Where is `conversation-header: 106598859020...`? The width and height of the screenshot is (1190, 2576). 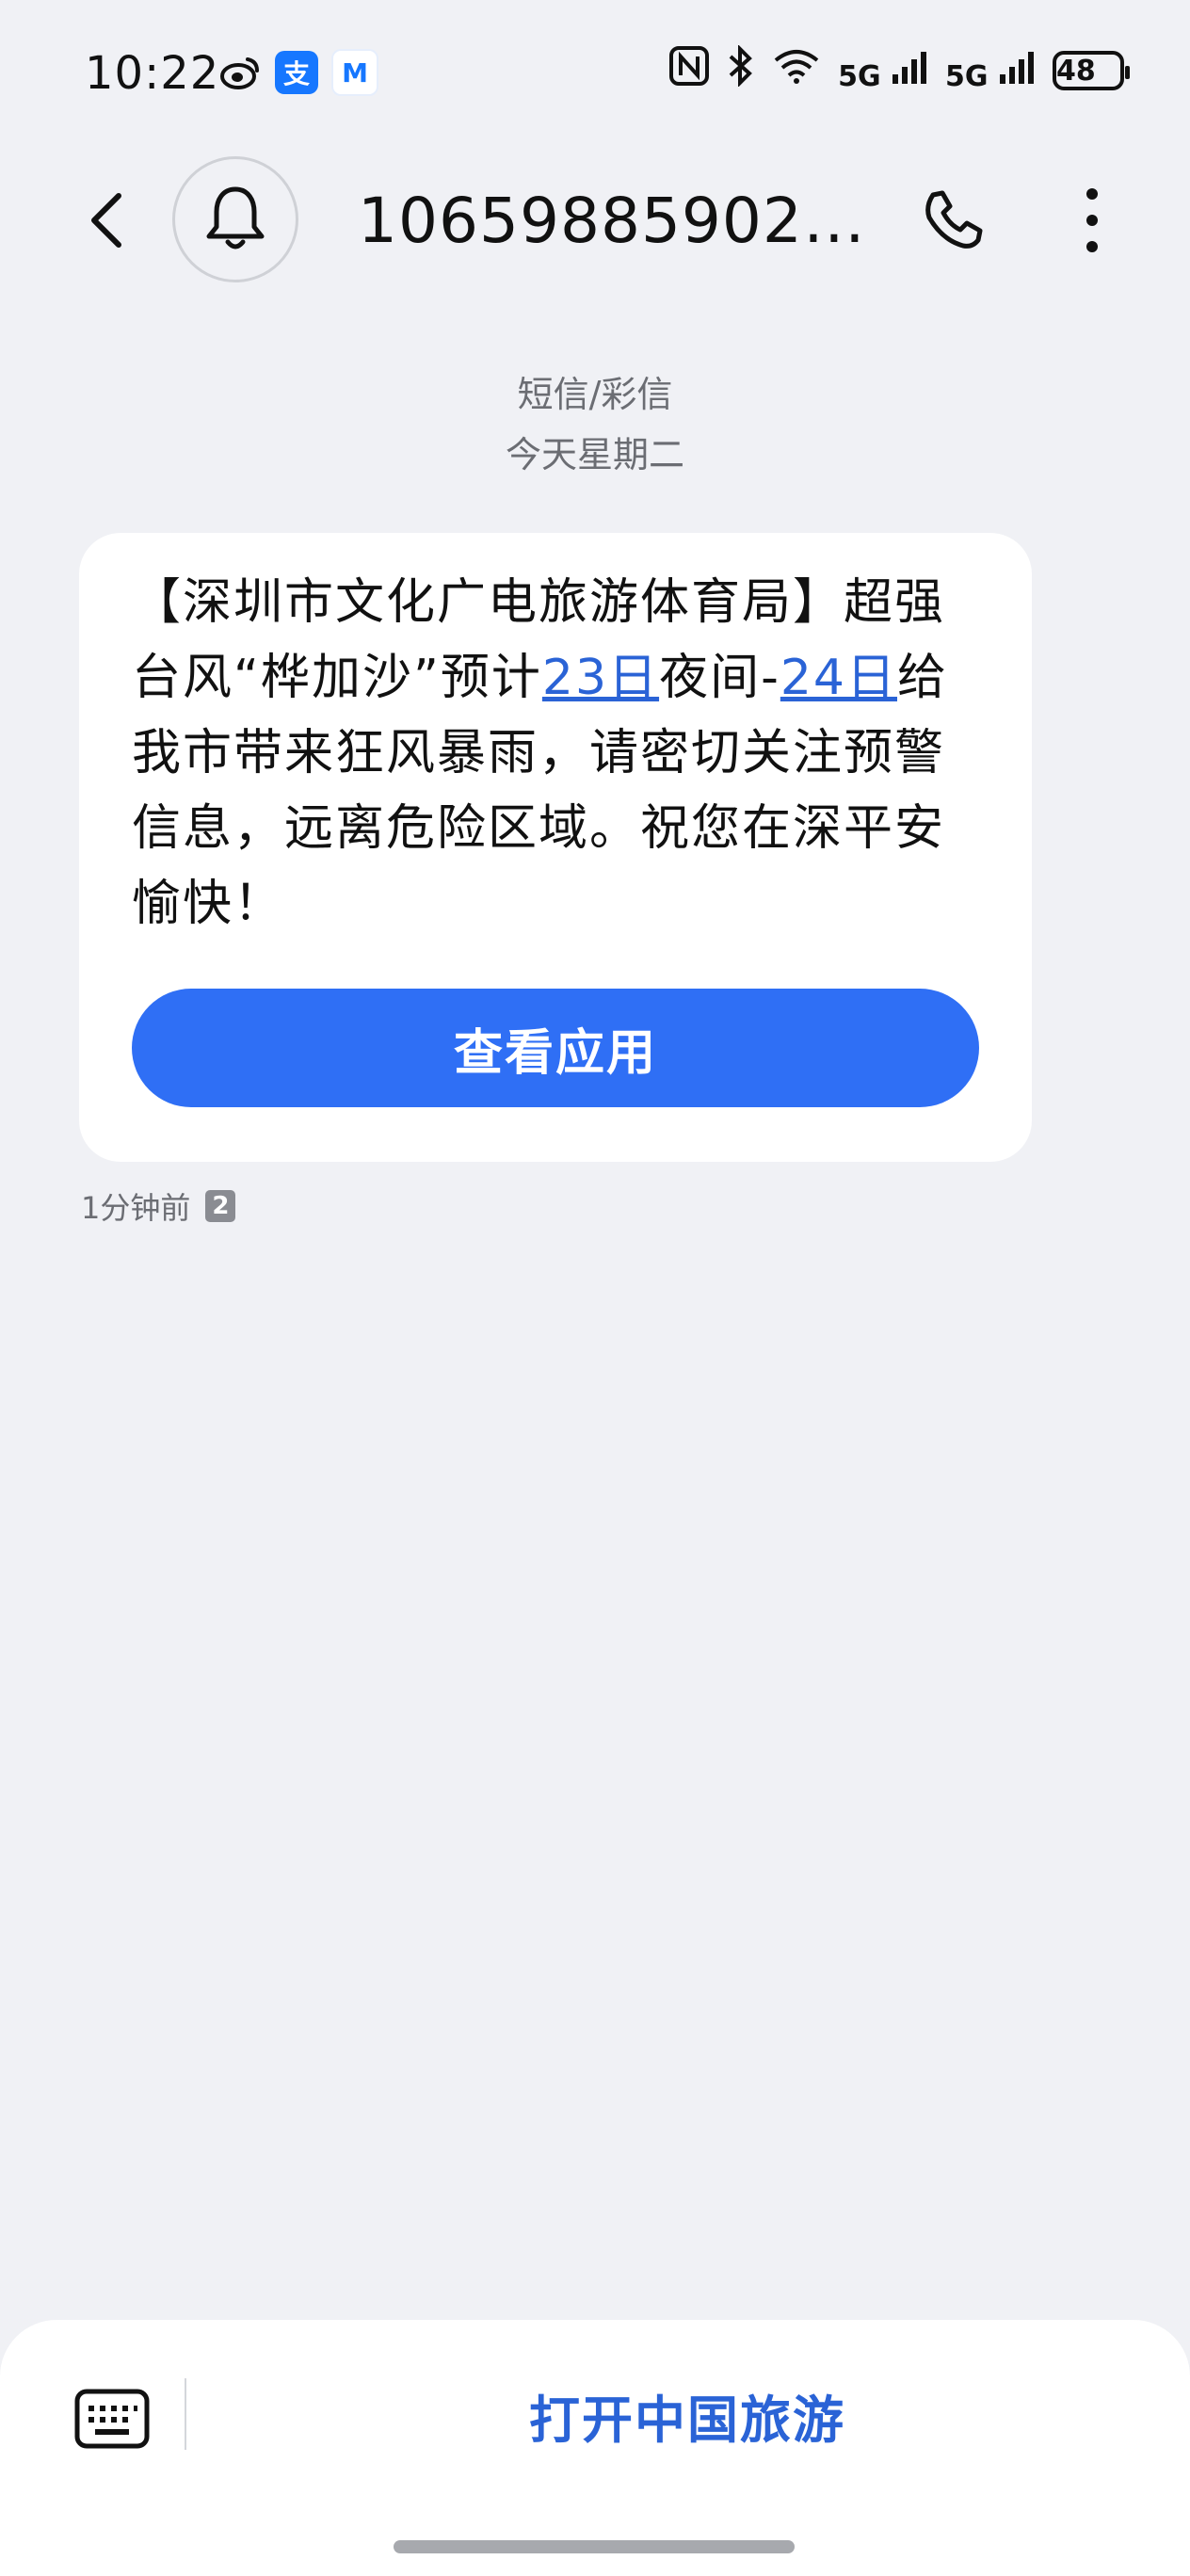 conversation-header: 106598859020... is located at coordinates (595, 221).